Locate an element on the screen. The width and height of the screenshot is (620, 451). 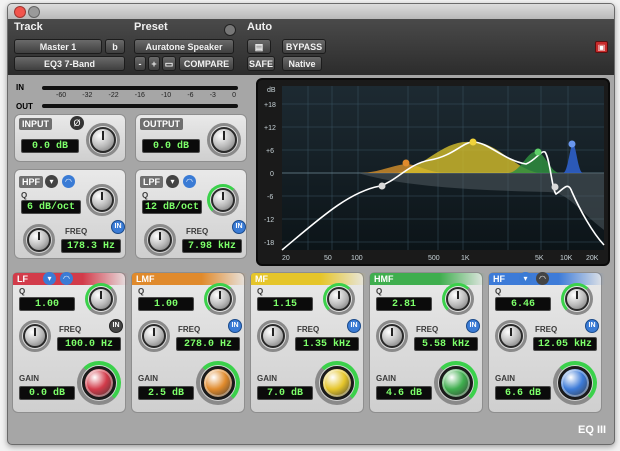
track-selector: Master 1 is located at coordinates (58, 46).